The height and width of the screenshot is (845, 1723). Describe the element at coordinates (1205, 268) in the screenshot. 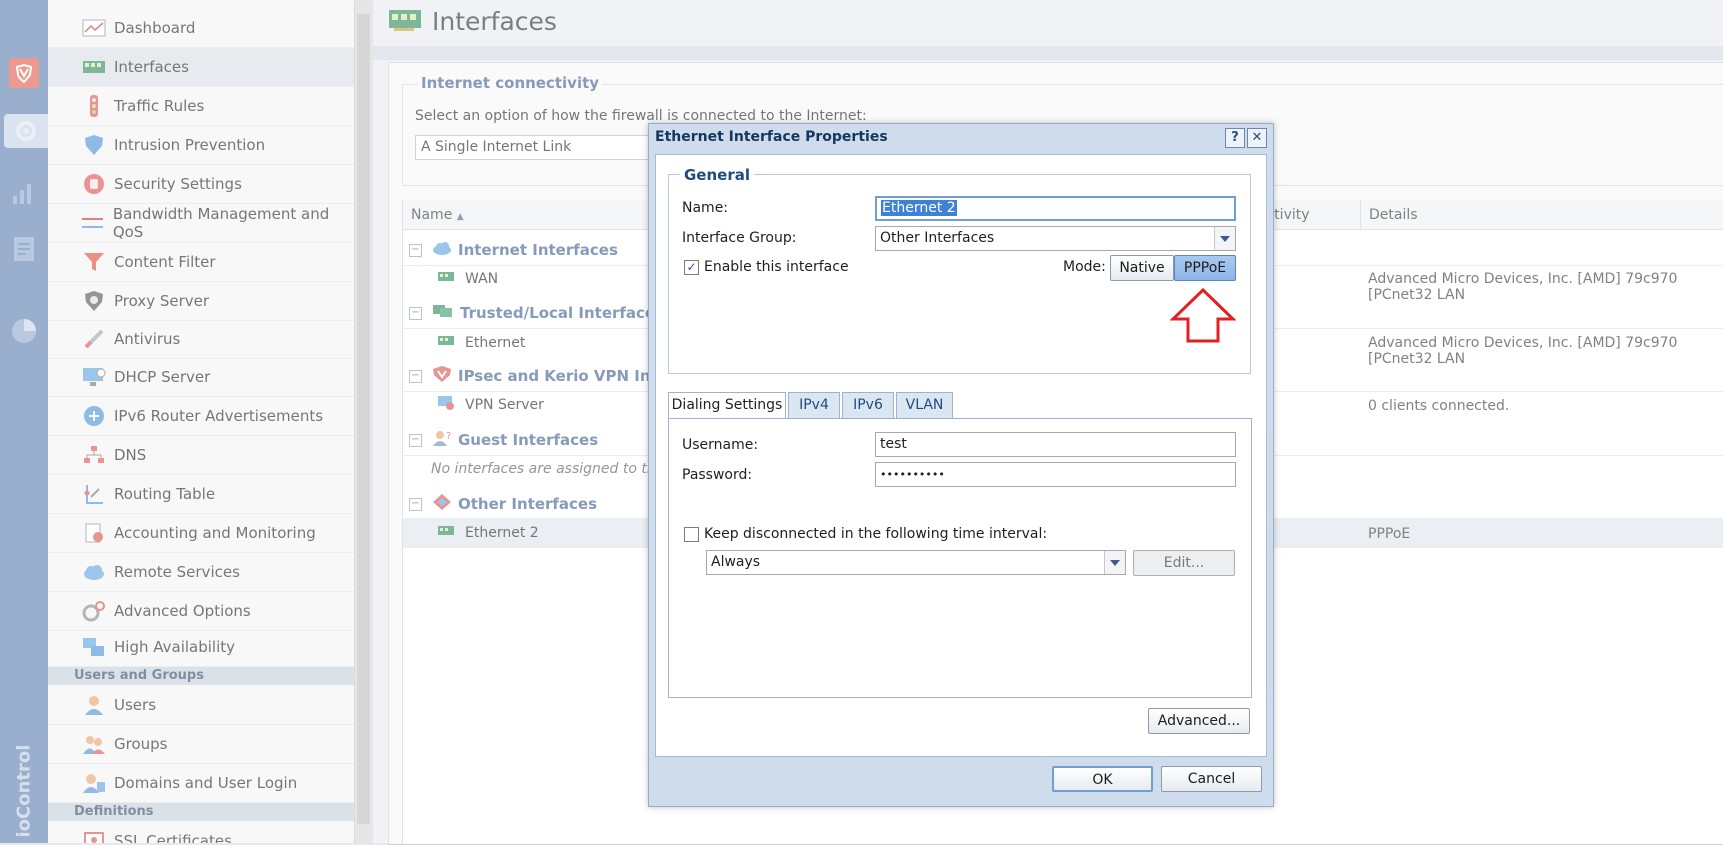

I see `mode-pppoe-button: PPPoE` at that location.